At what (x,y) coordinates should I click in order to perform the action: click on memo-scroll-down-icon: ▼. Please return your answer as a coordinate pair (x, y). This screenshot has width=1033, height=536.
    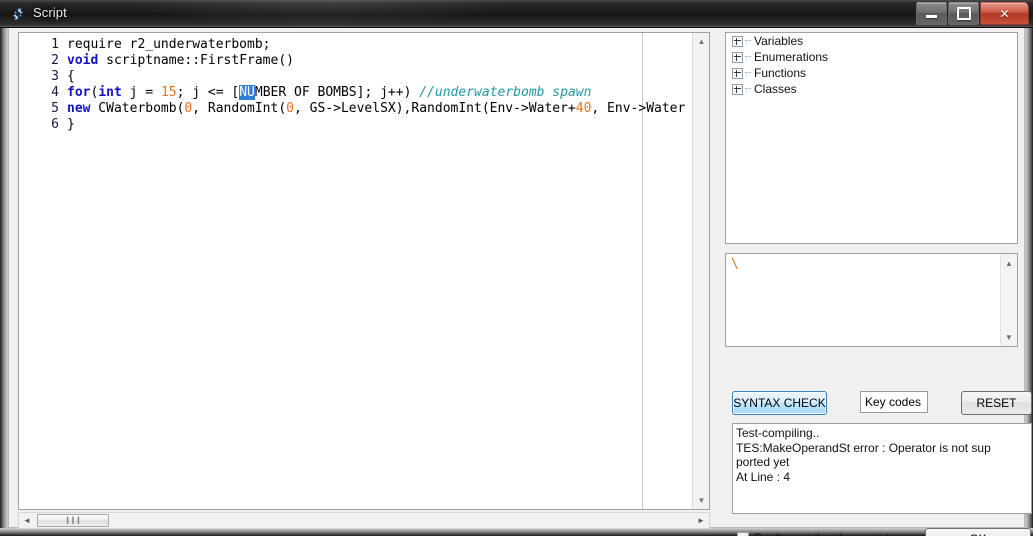
    Looking at the image, I should click on (1009, 337).